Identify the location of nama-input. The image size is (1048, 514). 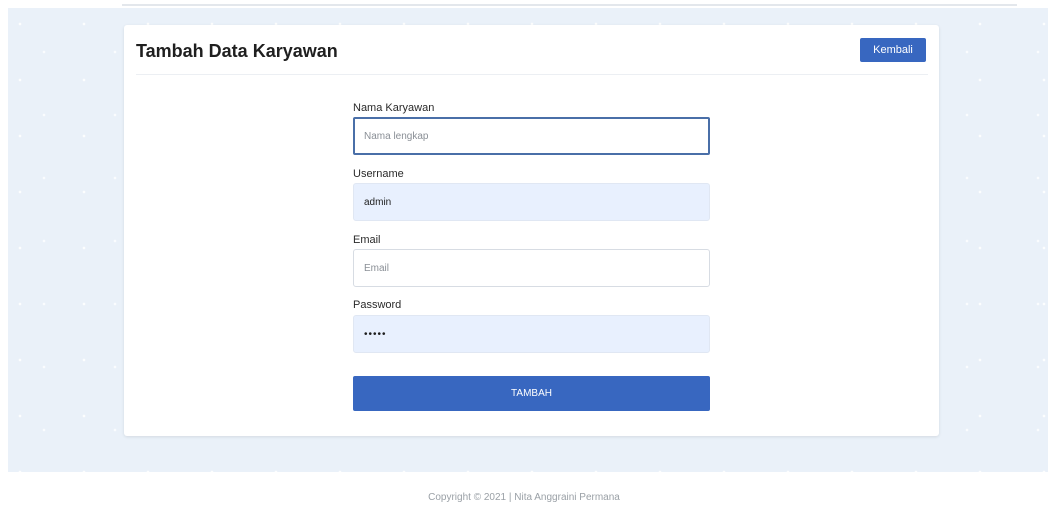
(531, 136).